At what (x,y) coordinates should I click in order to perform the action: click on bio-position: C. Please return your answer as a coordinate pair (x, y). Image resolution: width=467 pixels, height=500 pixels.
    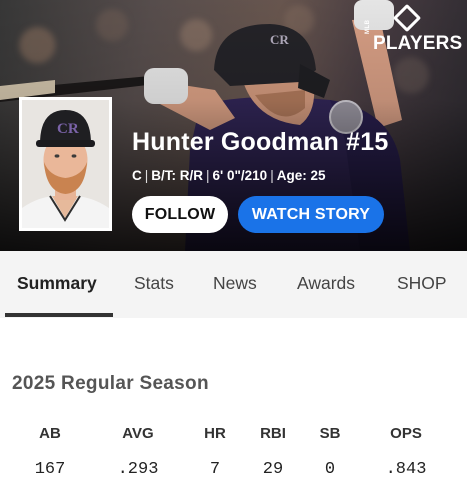
    Looking at the image, I should click on (137, 175).